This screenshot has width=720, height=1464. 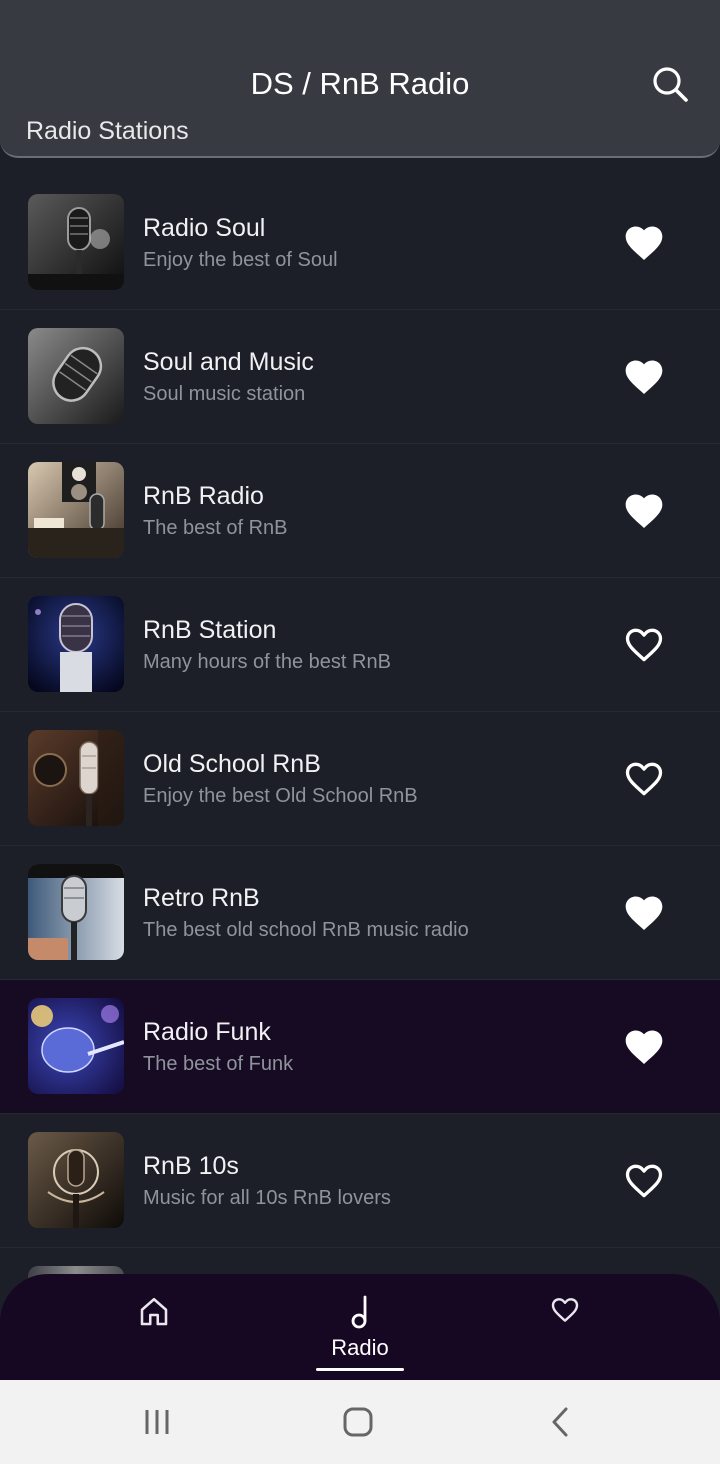 I want to click on station-description: The best of Funk, so click(x=218, y=1064).